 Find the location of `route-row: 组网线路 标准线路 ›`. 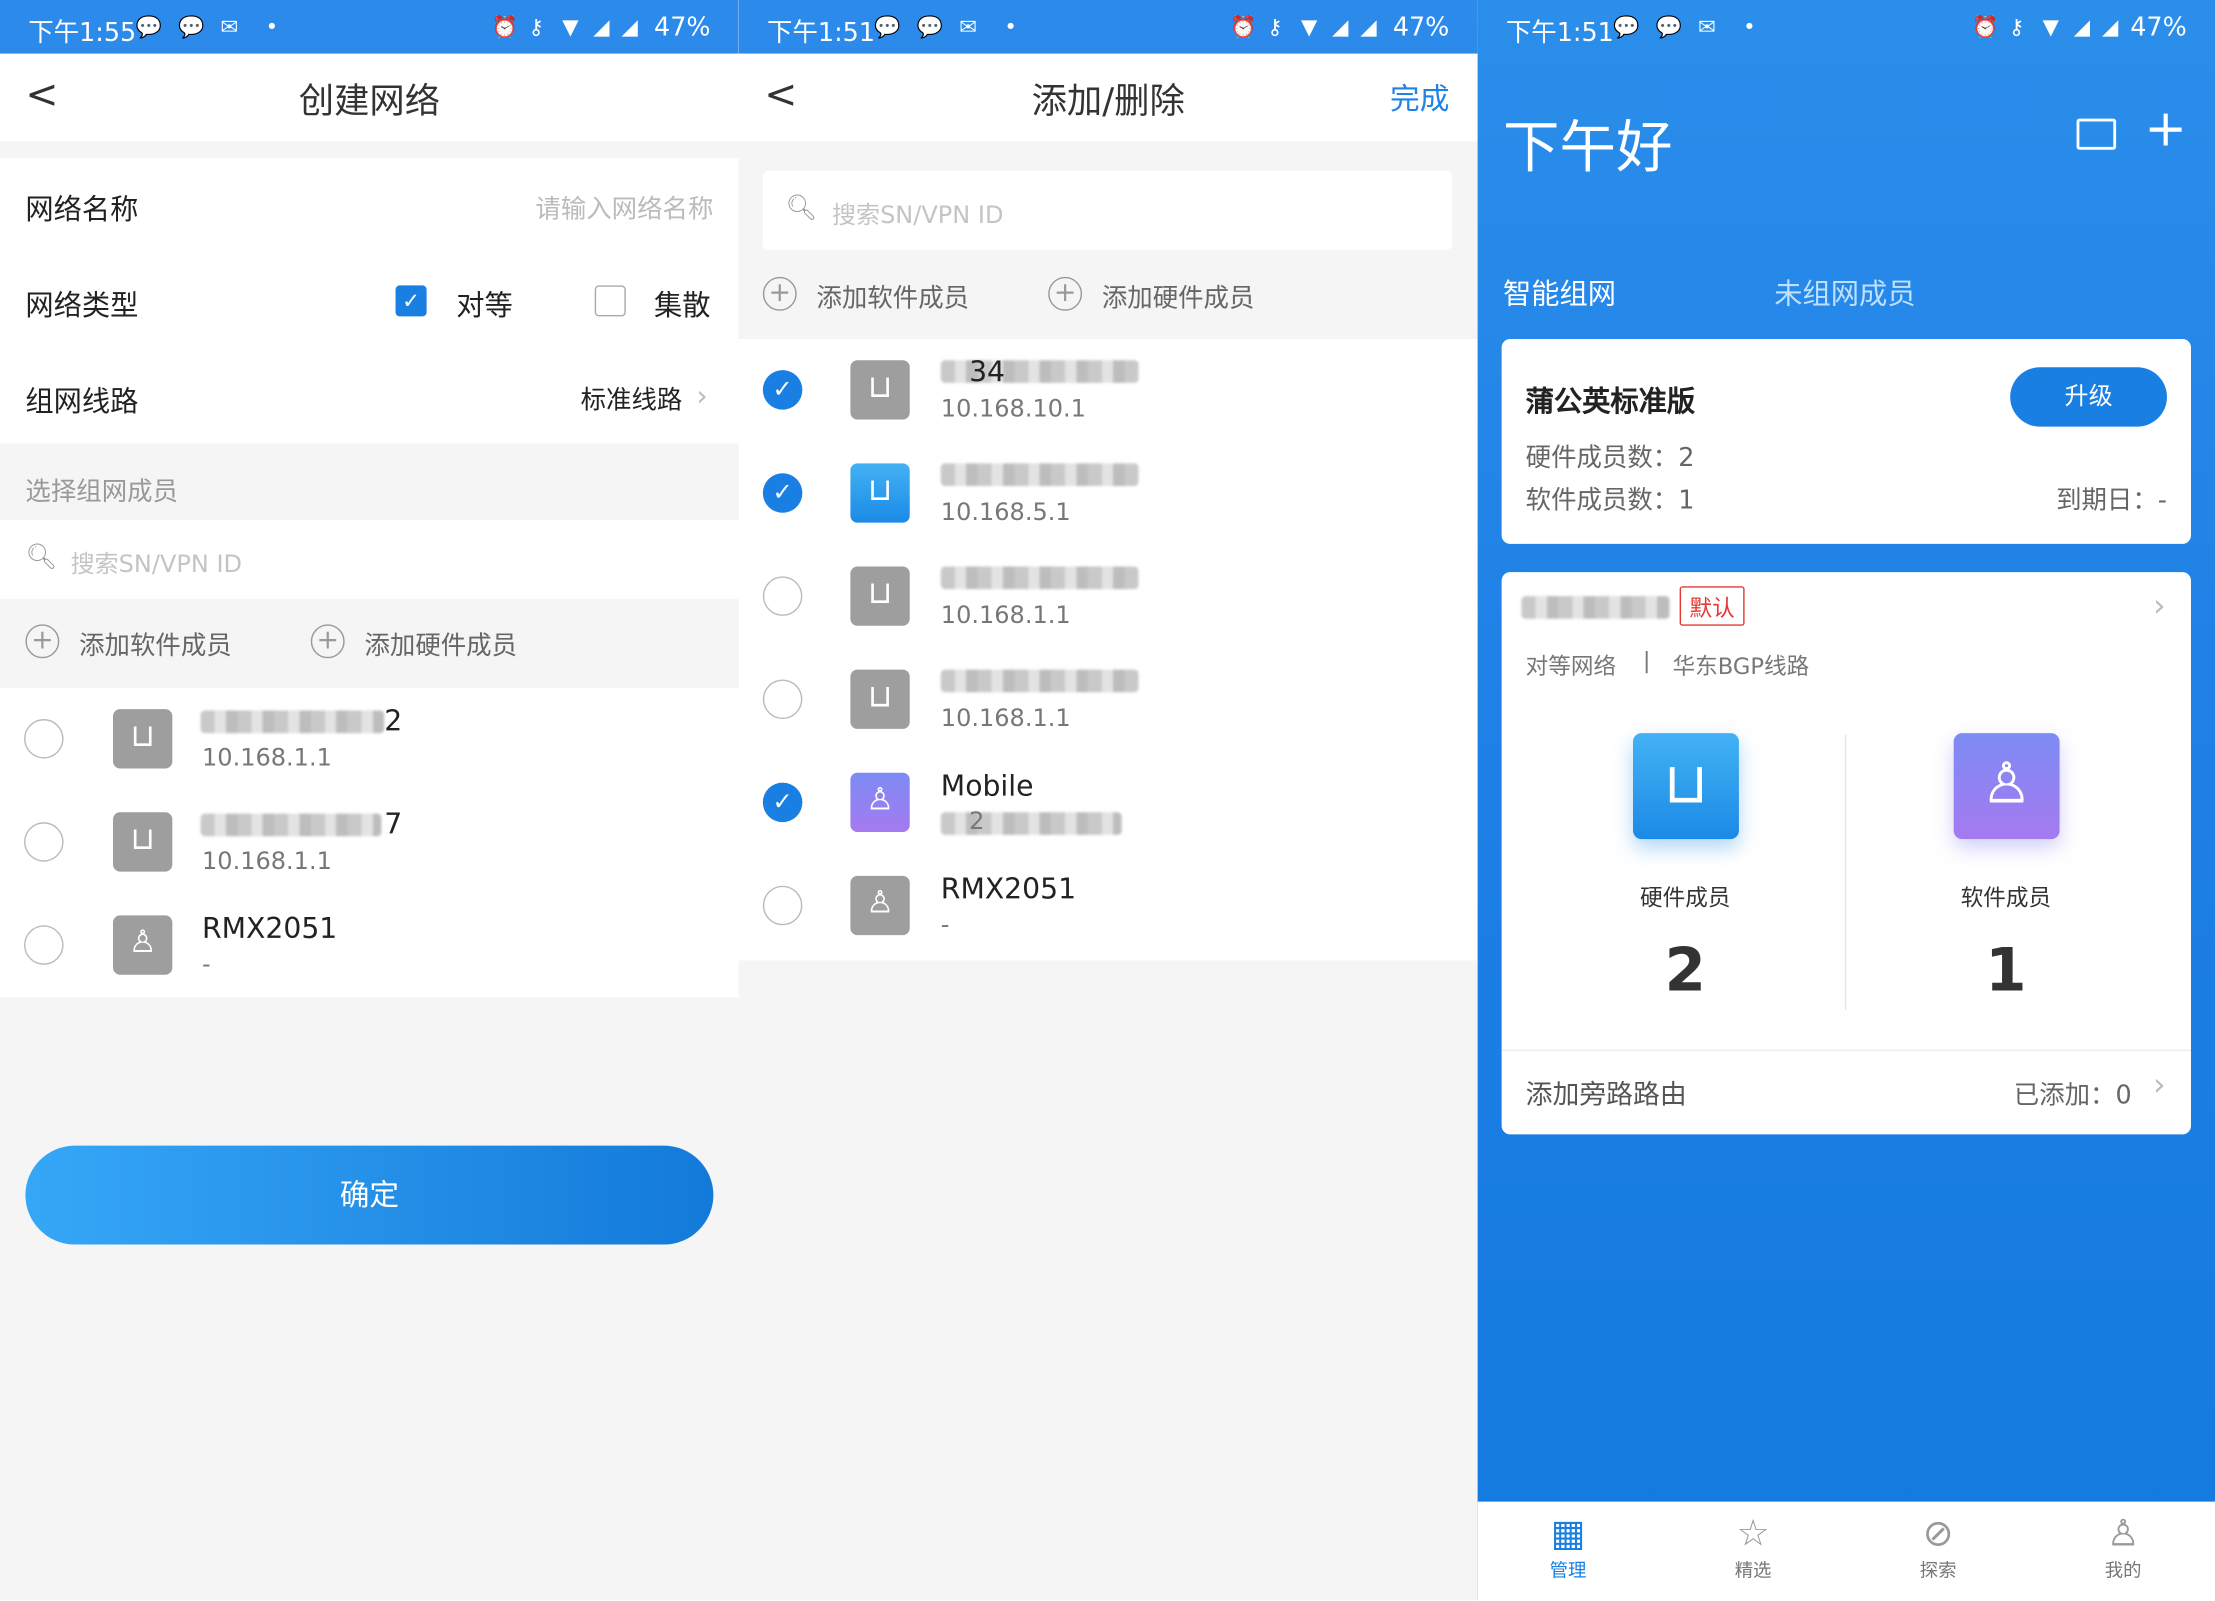

route-row: 组网线路 标准线路 › is located at coordinates (369, 397).